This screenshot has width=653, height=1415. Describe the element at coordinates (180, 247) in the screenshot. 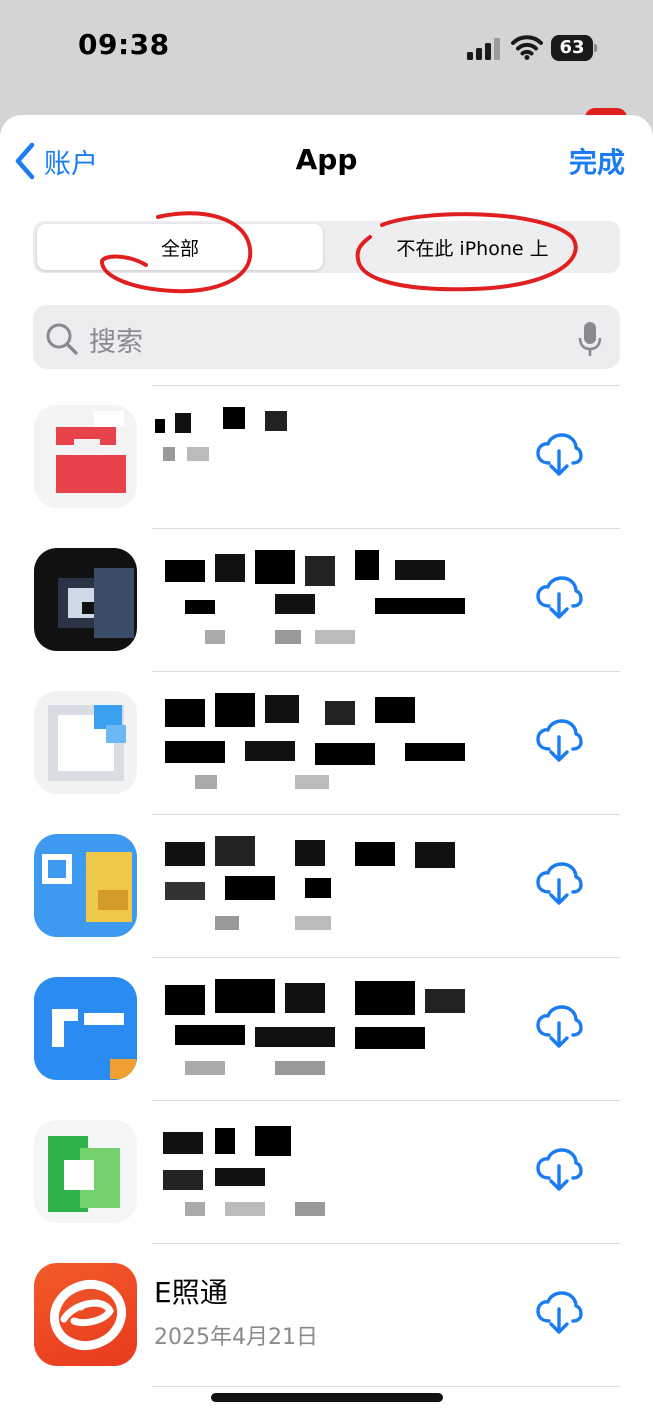

I see `segment-all: 全部` at that location.